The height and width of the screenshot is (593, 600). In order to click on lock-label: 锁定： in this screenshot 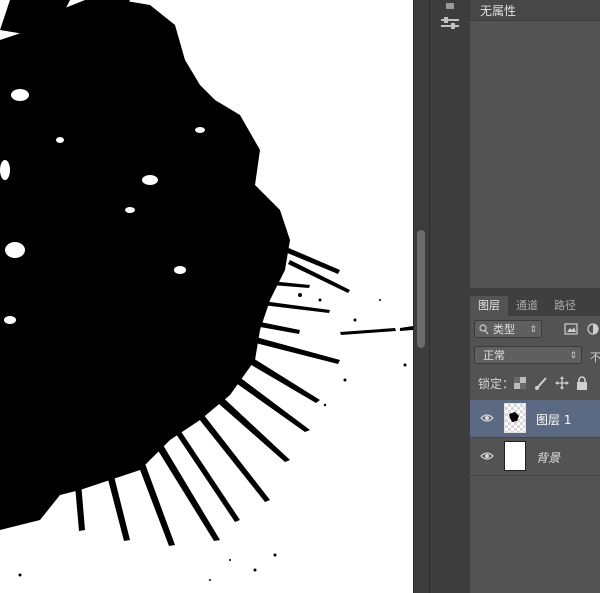, I will do `click(496, 384)`.